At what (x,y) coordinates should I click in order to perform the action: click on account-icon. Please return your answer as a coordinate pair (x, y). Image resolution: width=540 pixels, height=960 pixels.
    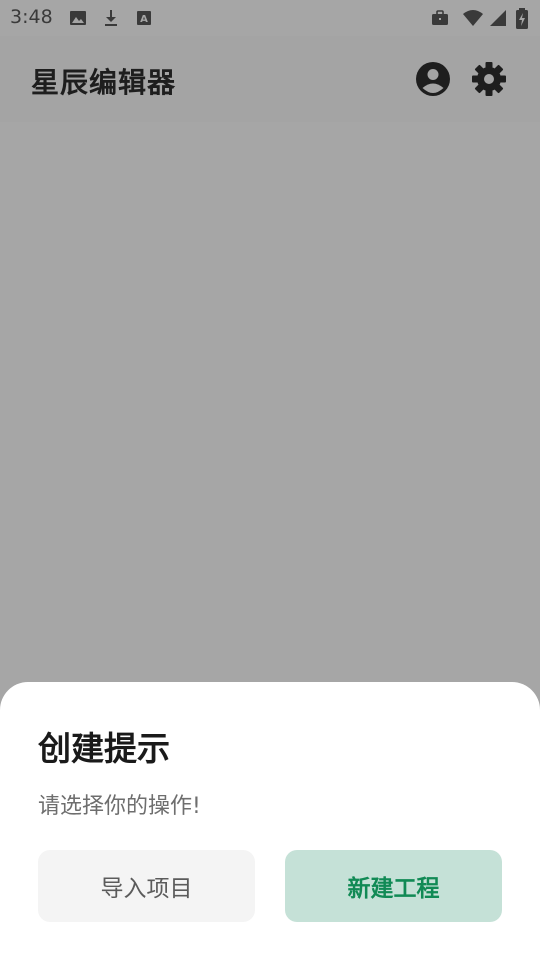
    Looking at the image, I should click on (433, 79).